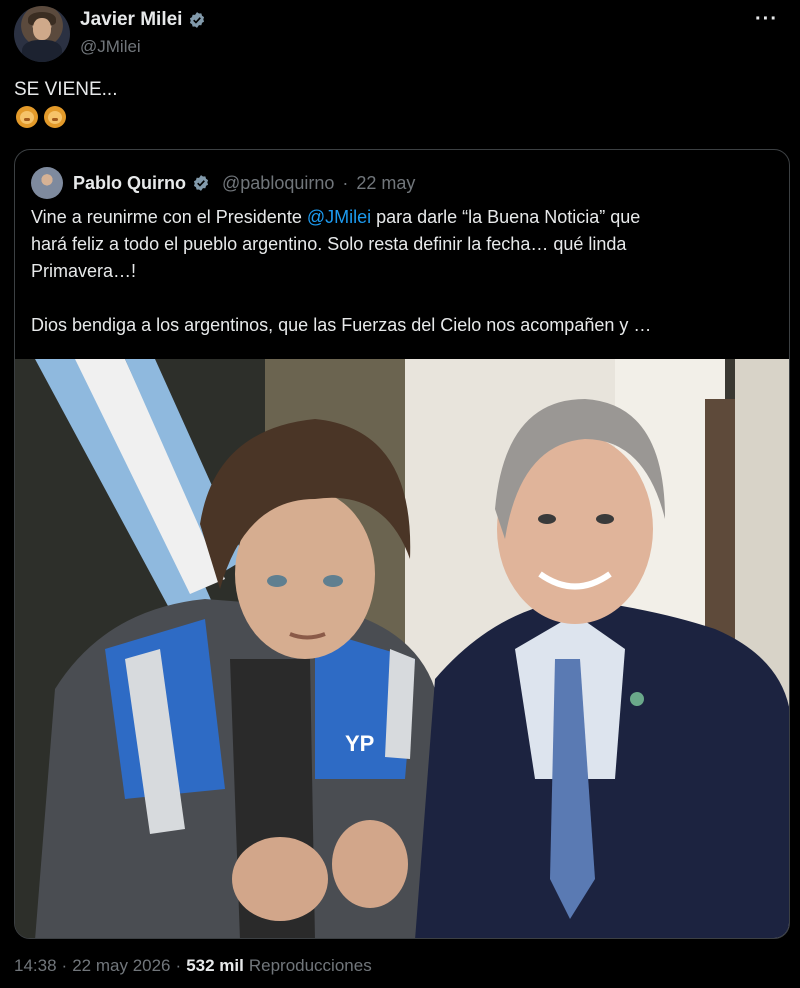 The width and height of the screenshot is (800, 988). What do you see at coordinates (359, 743) in the screenshot?
I see `jacket-logo-text: YP` at bounding box center [359, 743].